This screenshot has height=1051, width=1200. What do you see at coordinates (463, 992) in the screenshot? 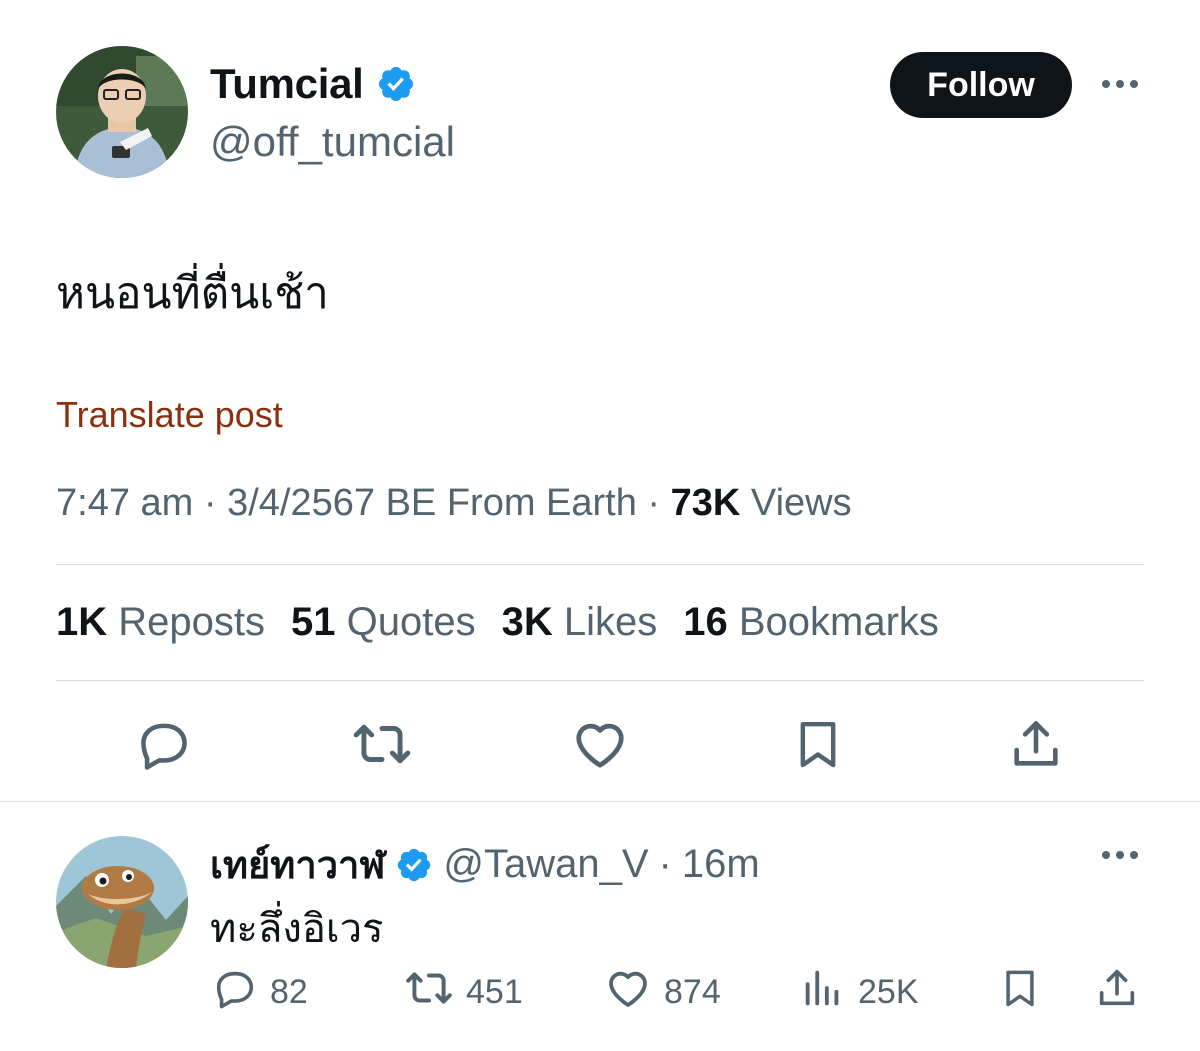
I see `reply-reposts-button: 451` at bounding box center [463, 992].